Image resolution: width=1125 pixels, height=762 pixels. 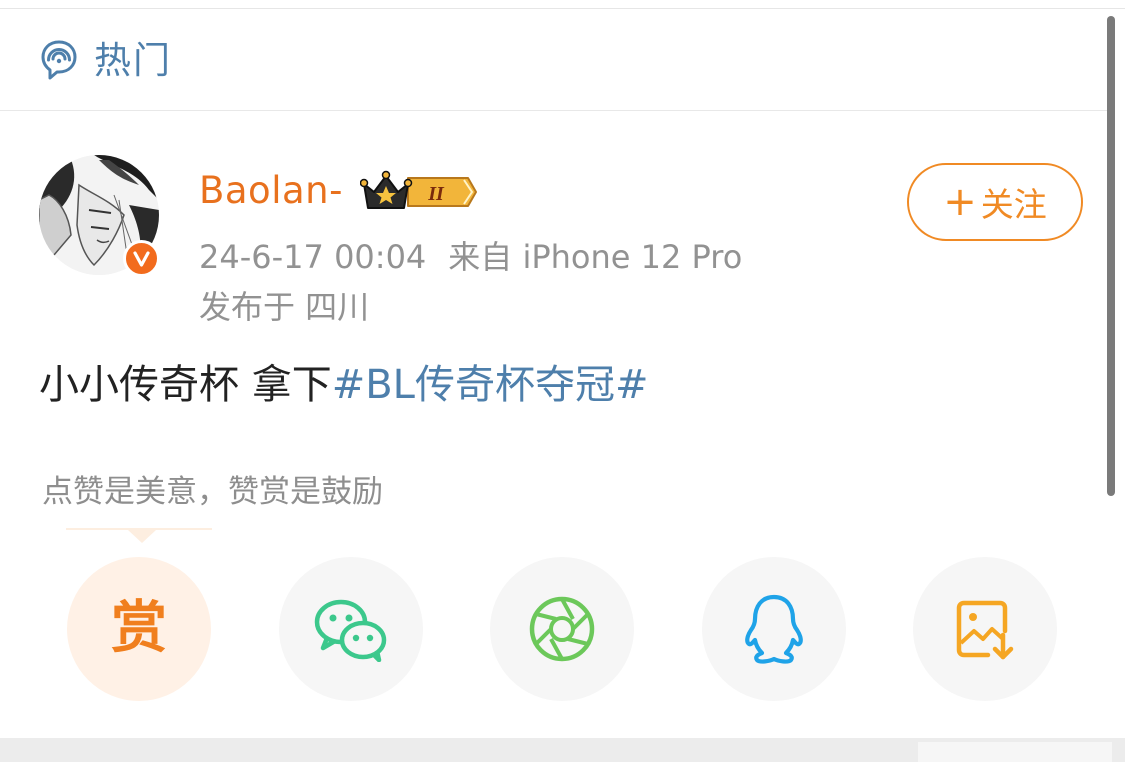 I want to click on post-meta: 24-6-17 00:04 来自 iPhone 12 Pro, so click(x=470, y=257).